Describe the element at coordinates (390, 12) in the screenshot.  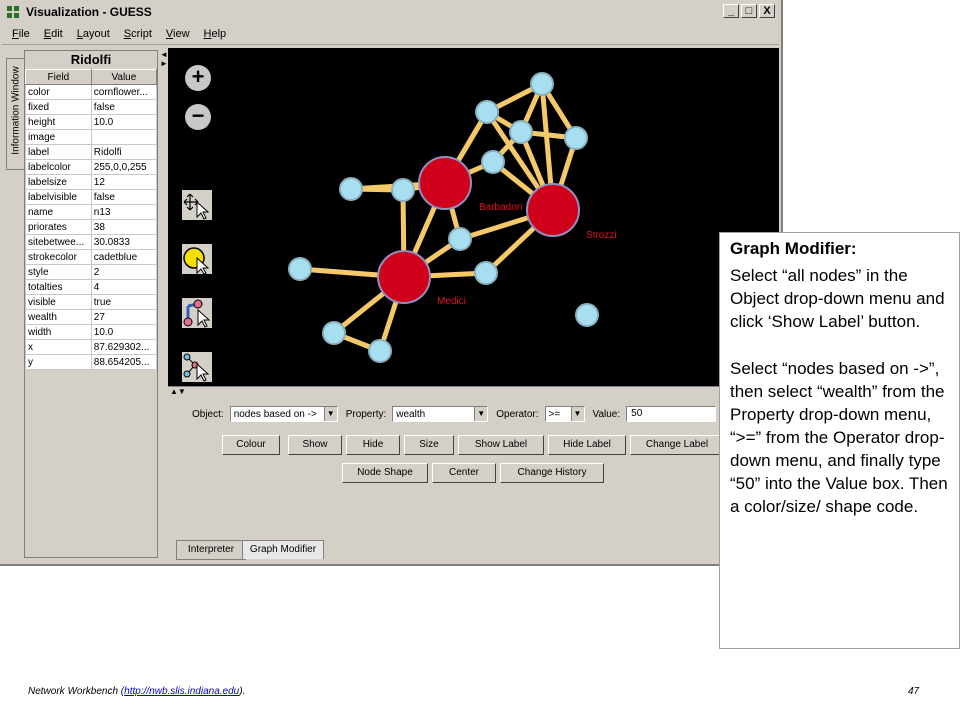
I see `title-bar: Visualization - GUESS _ □ X` at that location.